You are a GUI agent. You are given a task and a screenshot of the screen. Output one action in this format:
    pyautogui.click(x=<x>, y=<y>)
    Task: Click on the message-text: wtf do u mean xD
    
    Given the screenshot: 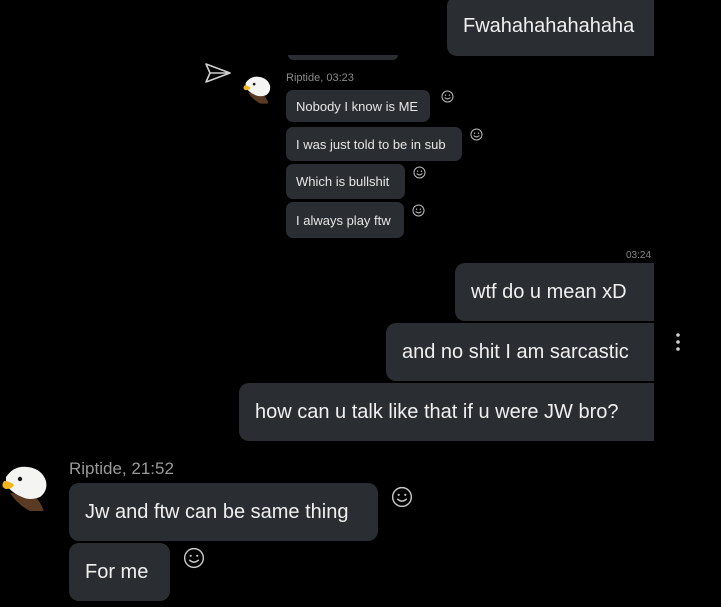 What is the action you would take?
    pyautogui.click(x=549, y=291)
    